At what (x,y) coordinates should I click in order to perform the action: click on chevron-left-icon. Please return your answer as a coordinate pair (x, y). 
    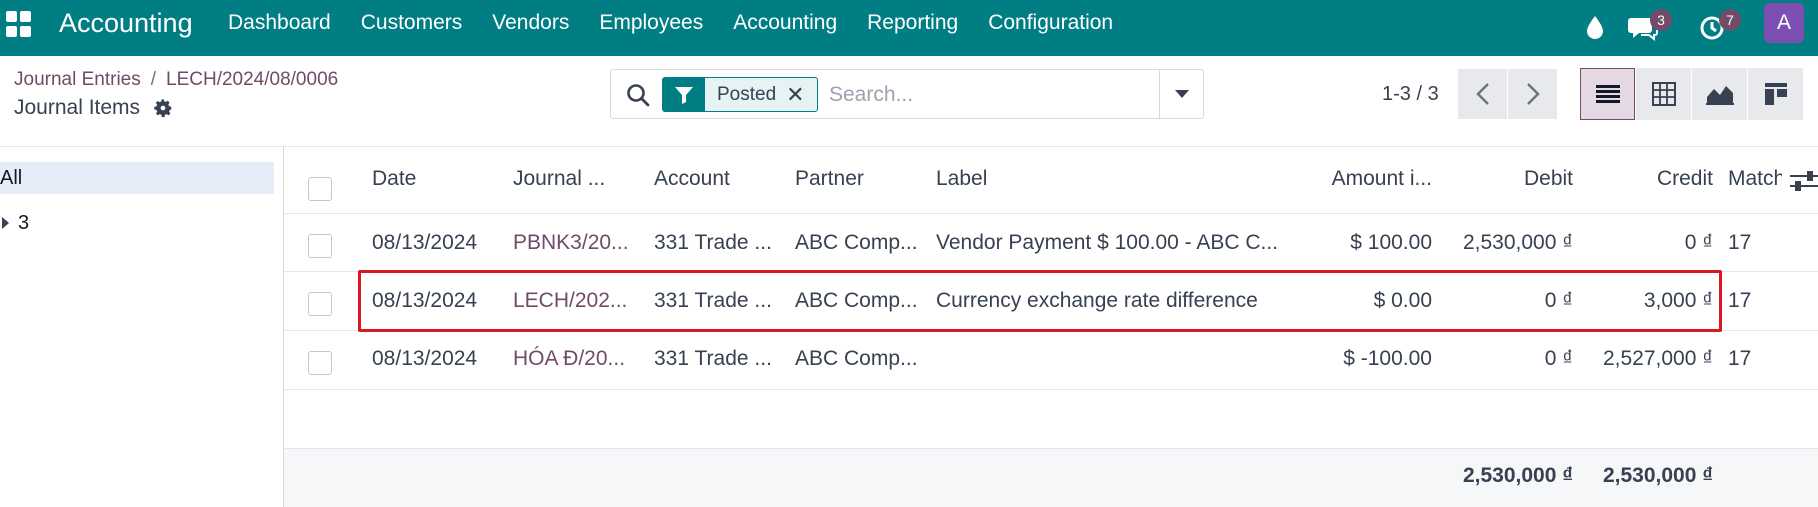
    Looking at the image, I should click on (1482, 94).